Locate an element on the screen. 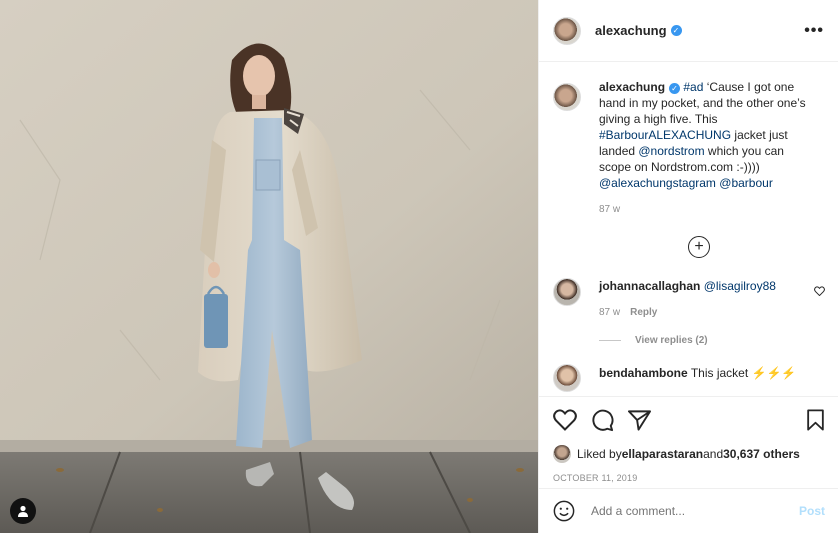  comment-body: bendahambone This jacket ⚡⚡⚡ is located at coordinates (697, 379).